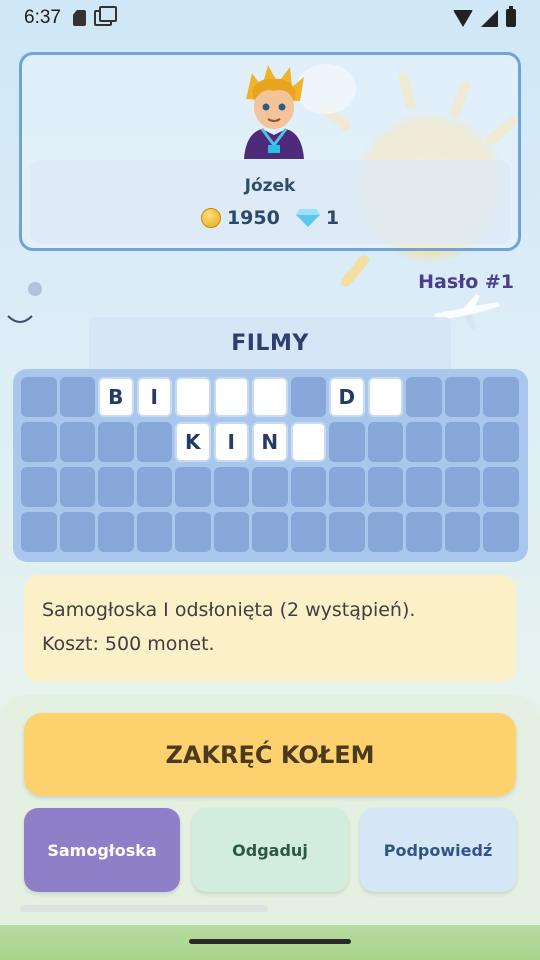 The image size is (540, 960). I want to click on currency-row: 1950 1, so click(270, 218).